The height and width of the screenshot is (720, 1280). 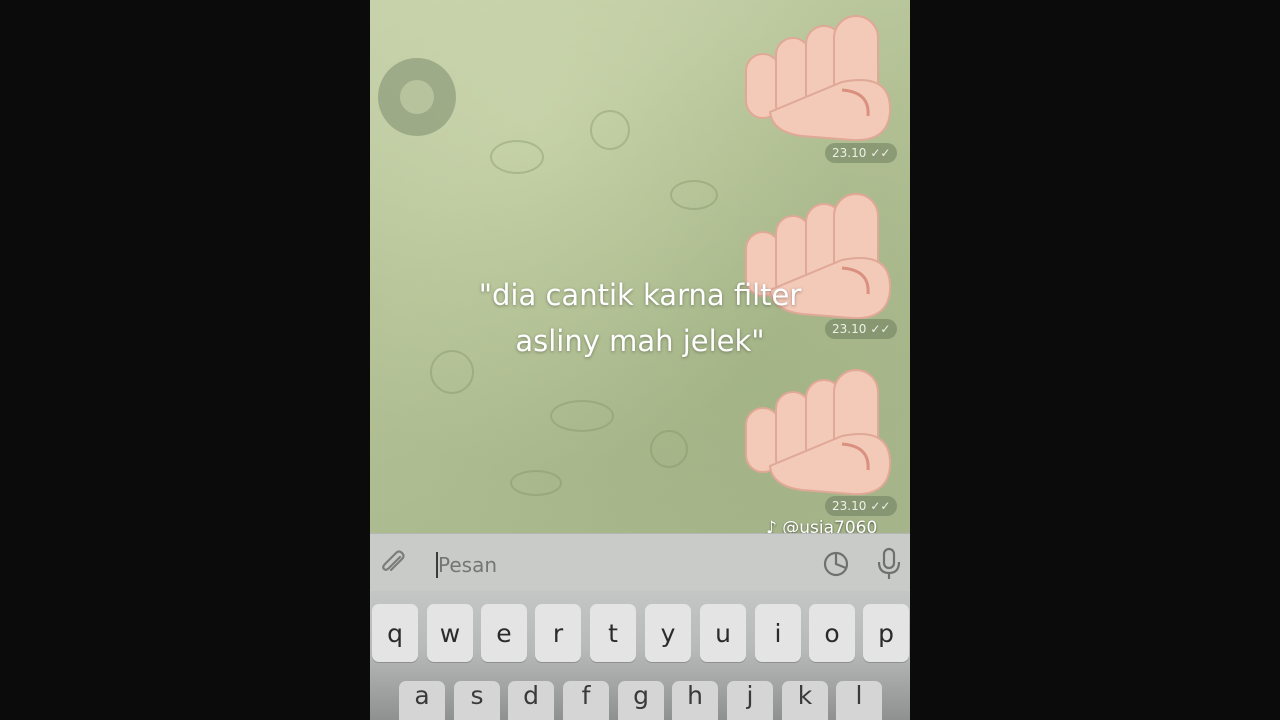 What do you see at coordinates (889, 564) in the screenshot?
I see `microphone-icon` at bounding box center [889, 564].